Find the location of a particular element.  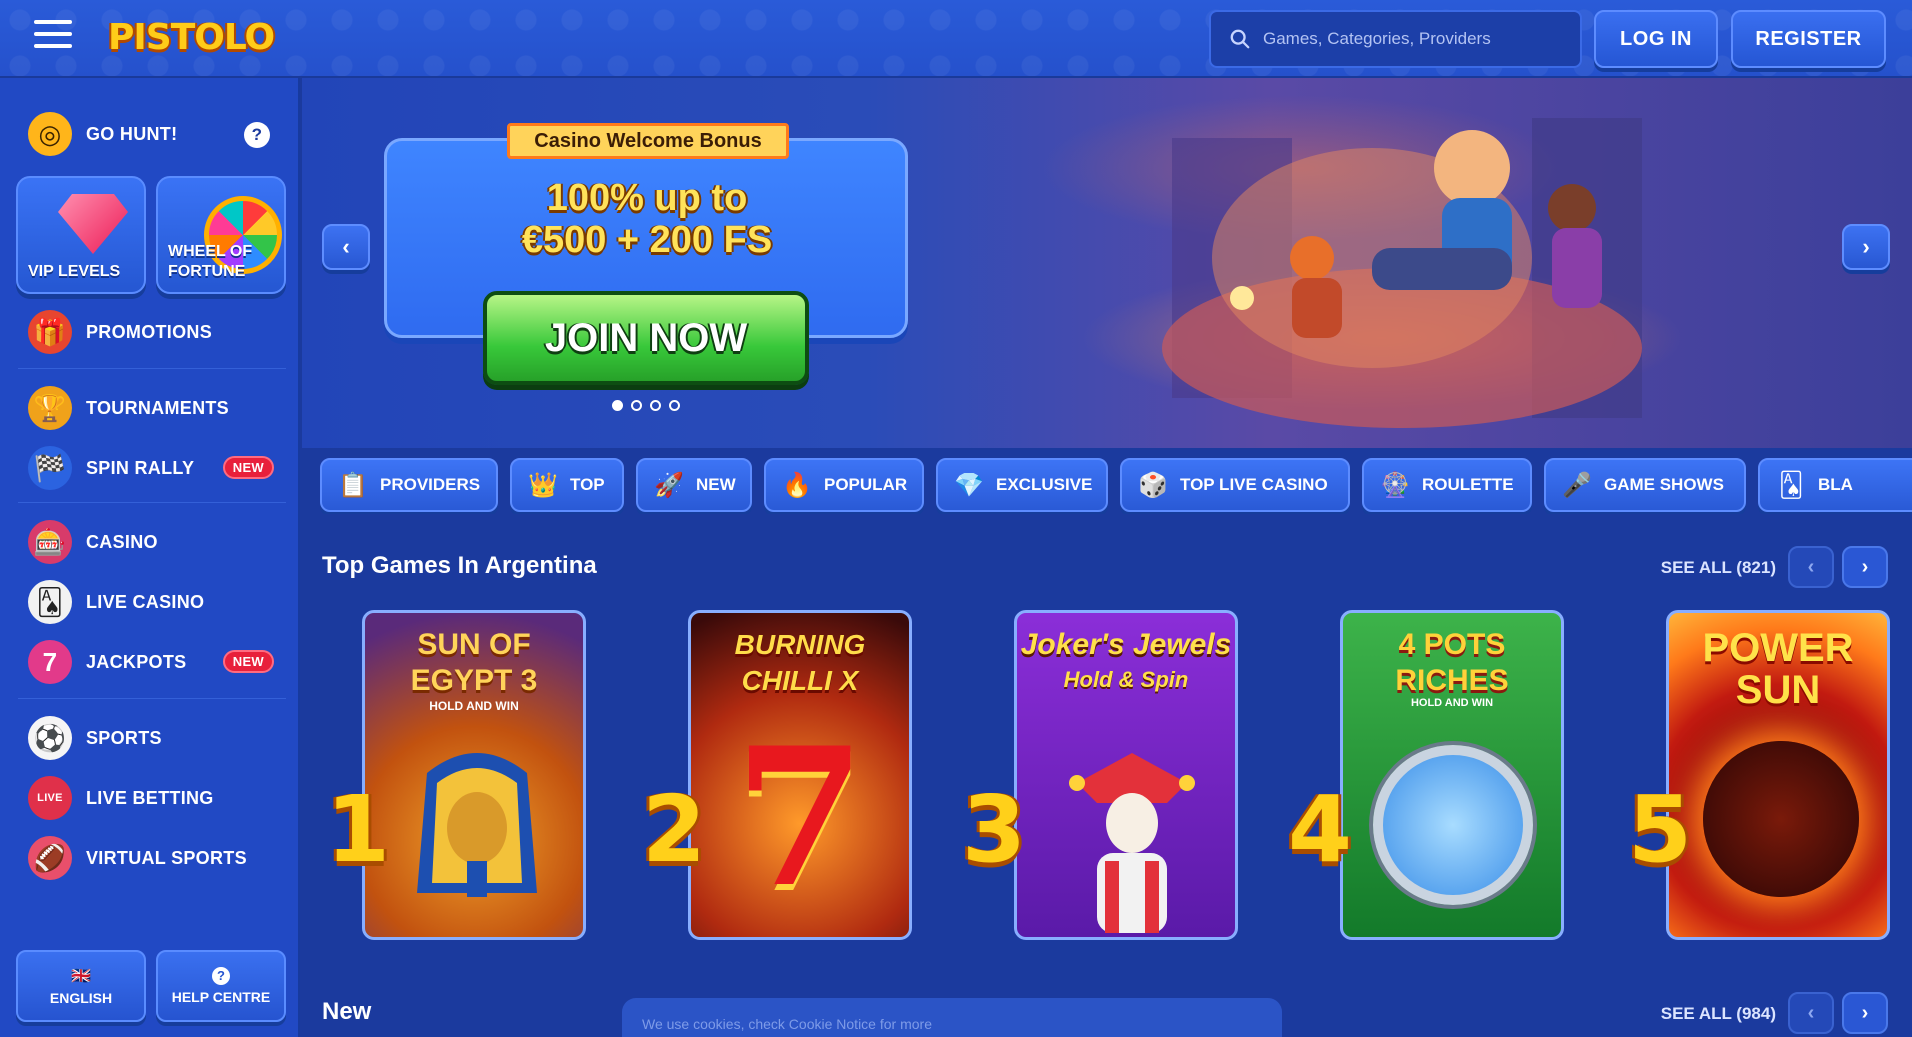

sidebar-item-label: SPORTS is located at coordinates (124, 737).